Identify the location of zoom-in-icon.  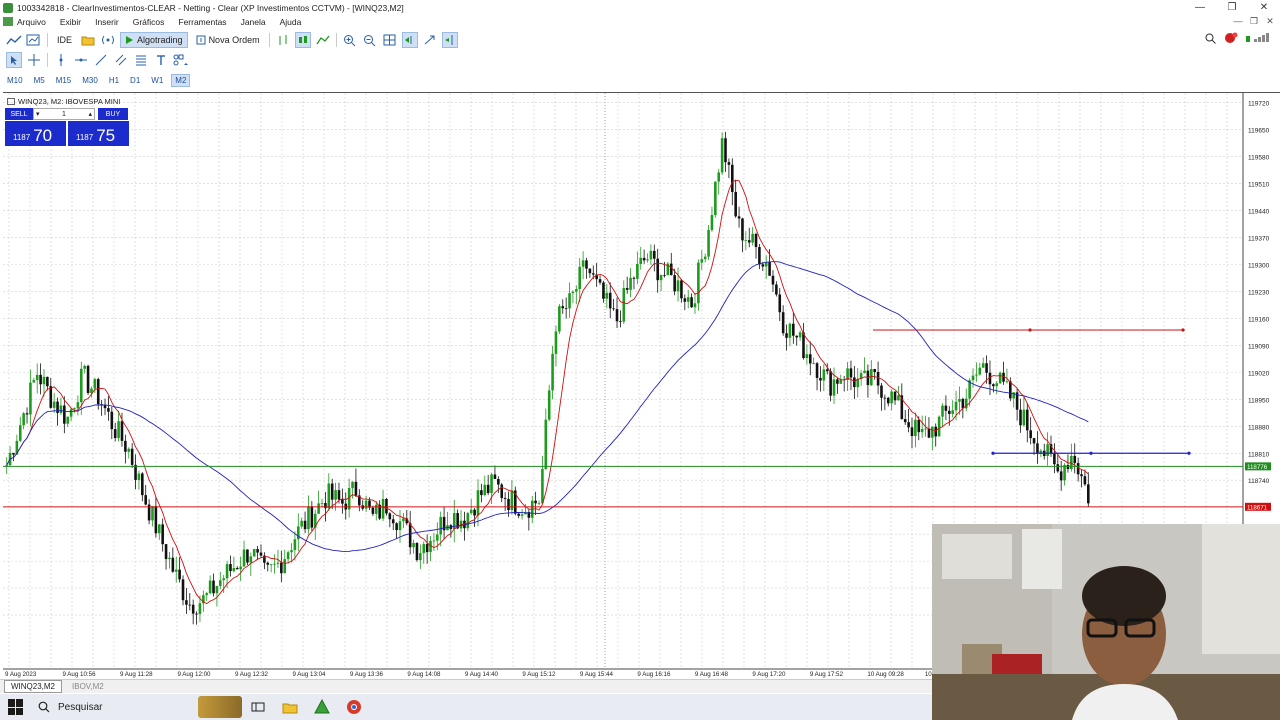
(350, 40).